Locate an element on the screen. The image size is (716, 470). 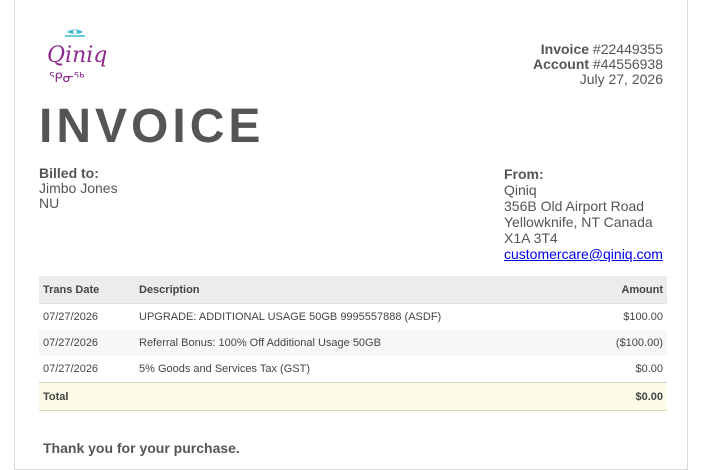
account-number: #44556938 is located at coordinates (627, 64).